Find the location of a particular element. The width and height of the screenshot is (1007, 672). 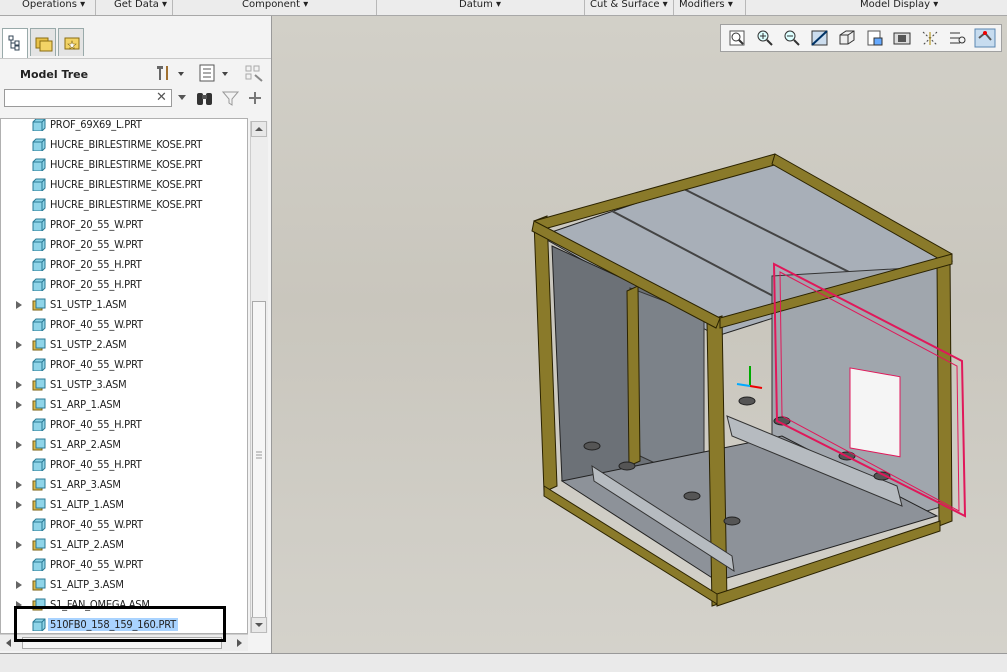

menu-component: Component ▾ is located at coordinates (275, 7).